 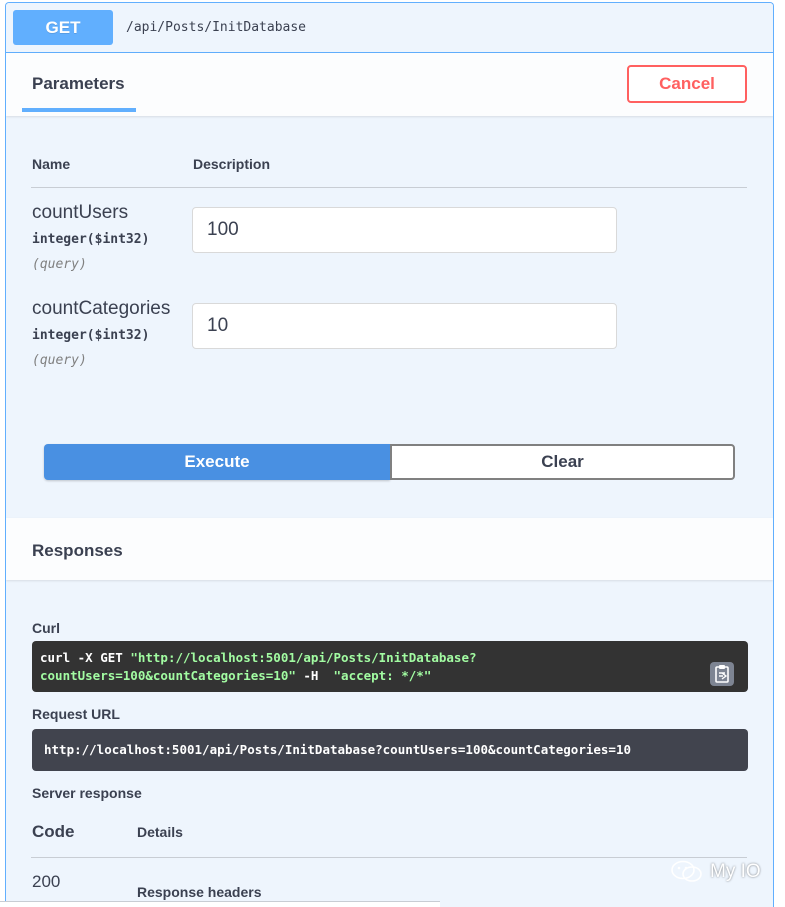 What do you see at coordinates (389, 187) in the screenshot?
I see `header-divider` at bounding box center [389, 187].